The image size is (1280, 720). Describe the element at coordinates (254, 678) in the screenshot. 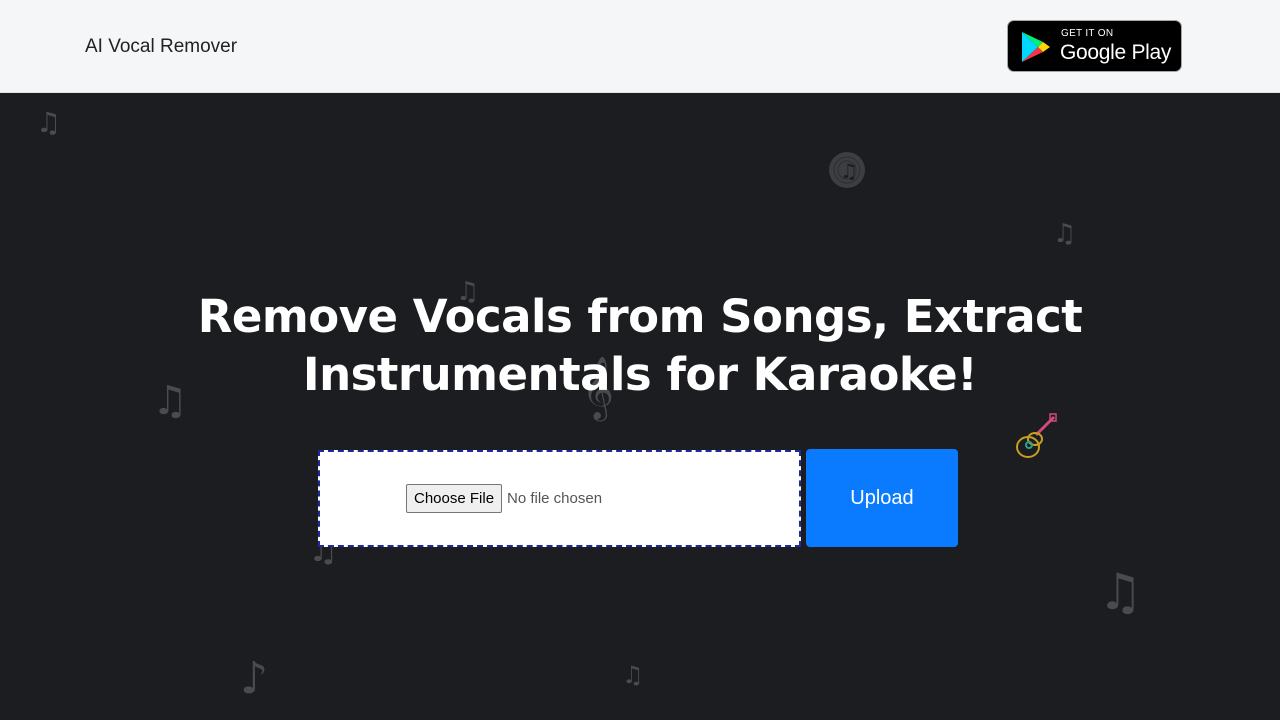

I see `eighth-note-icon: ♪` at that location.